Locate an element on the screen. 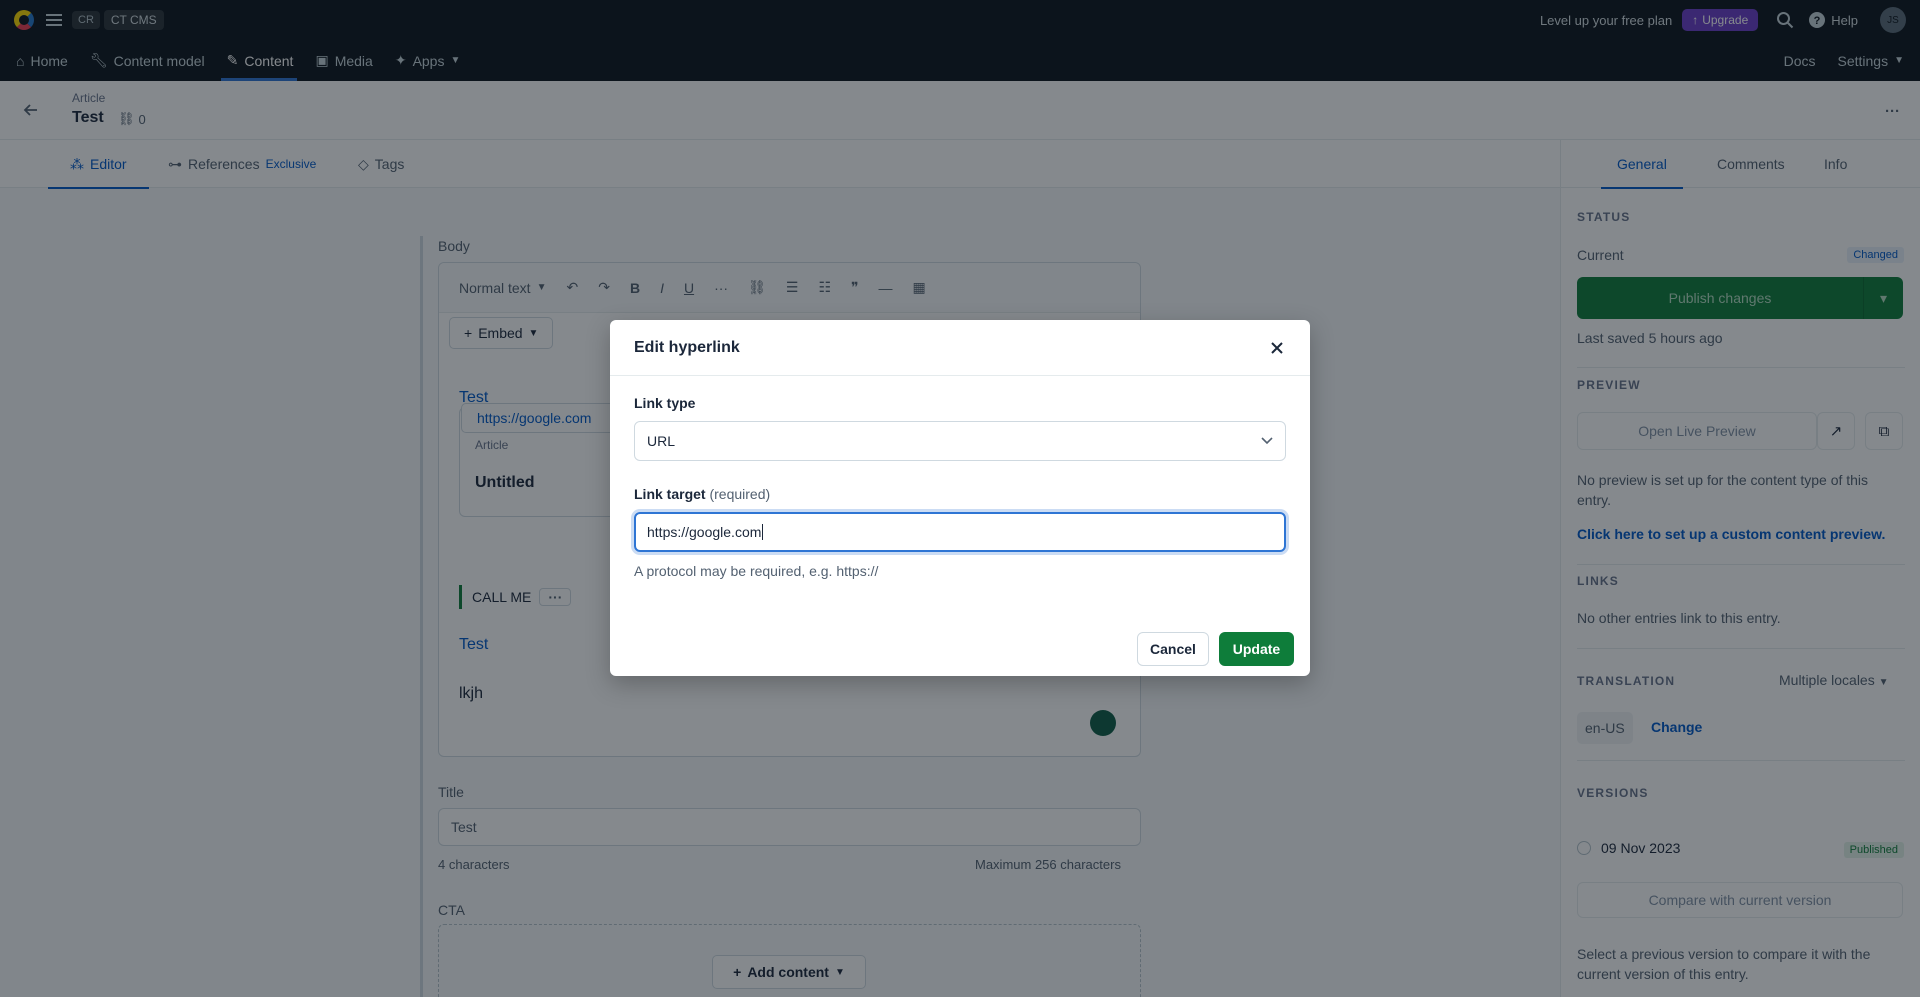 The width and height of the screenshot is (1920, 997). cancel-button: Cancel is located at coordinates (1173, 649).